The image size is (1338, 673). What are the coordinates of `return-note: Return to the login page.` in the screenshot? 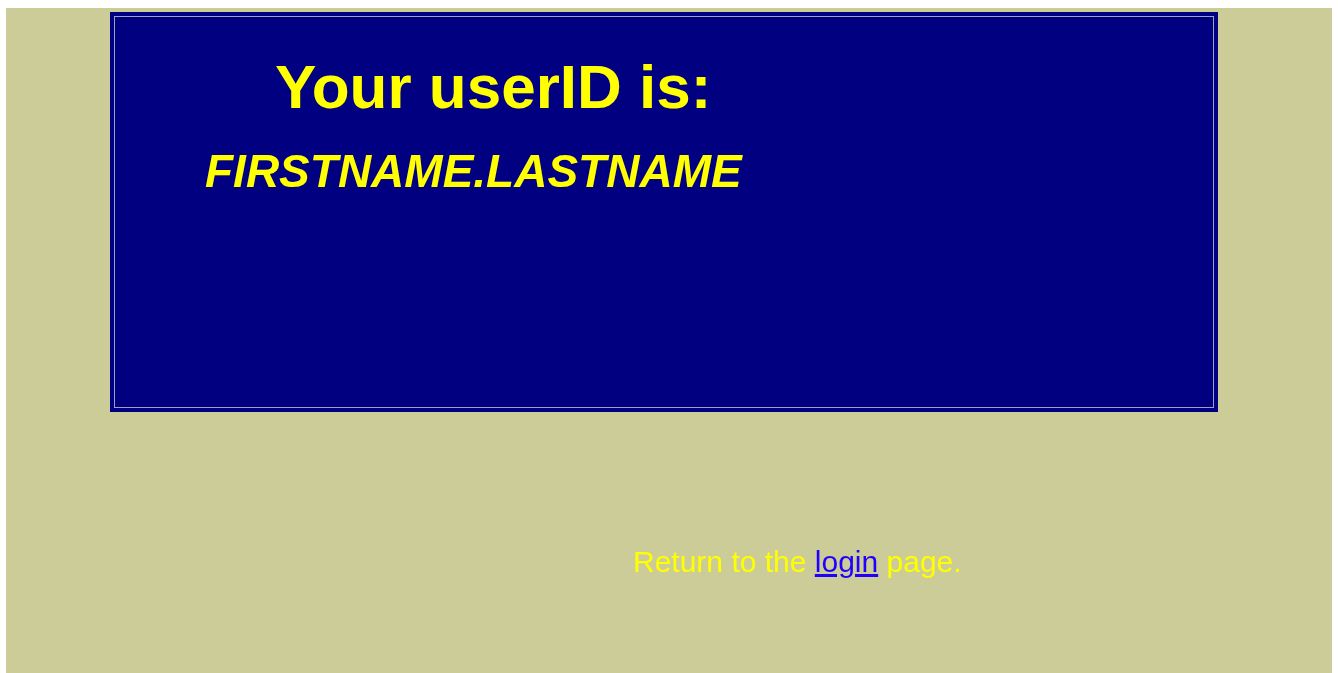 It's located at (797, 562).